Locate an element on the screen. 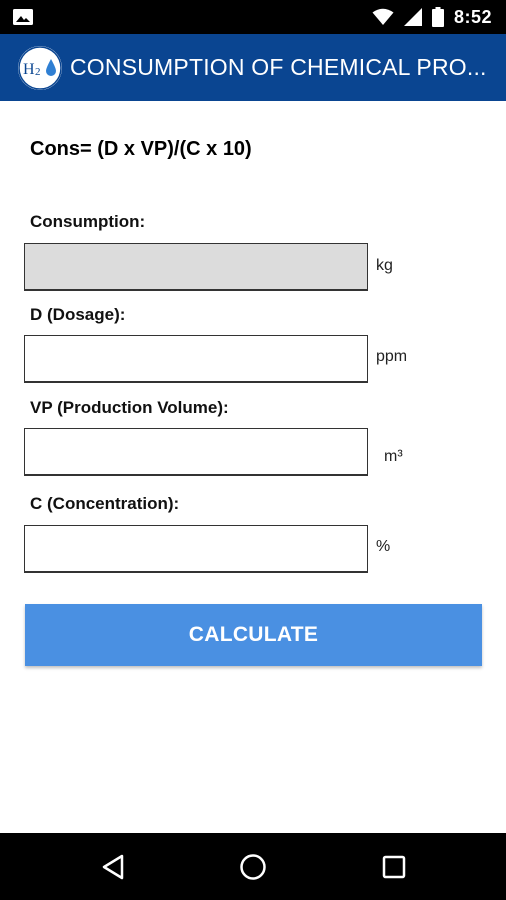 This screenshot has width=506, height=900. consumption-label: Consumption: is located at coordinates (88, 221).